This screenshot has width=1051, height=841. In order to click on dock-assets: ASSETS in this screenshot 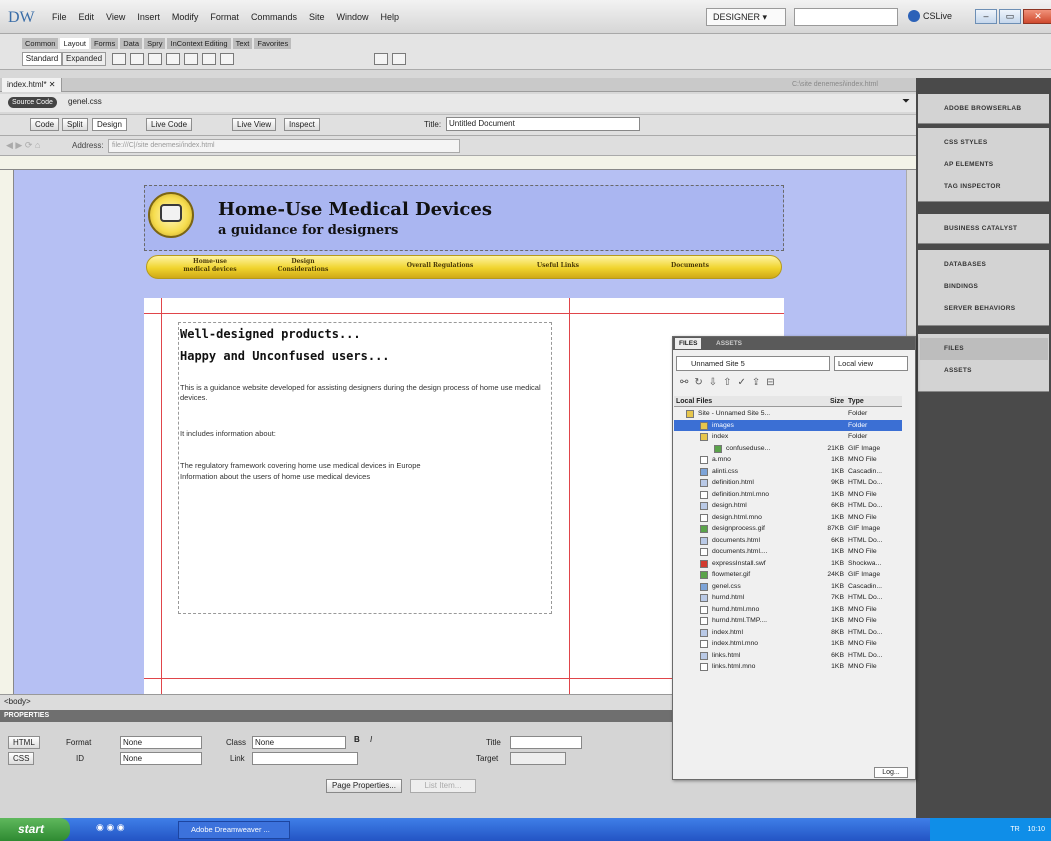, I will do `click(984, 371)`.